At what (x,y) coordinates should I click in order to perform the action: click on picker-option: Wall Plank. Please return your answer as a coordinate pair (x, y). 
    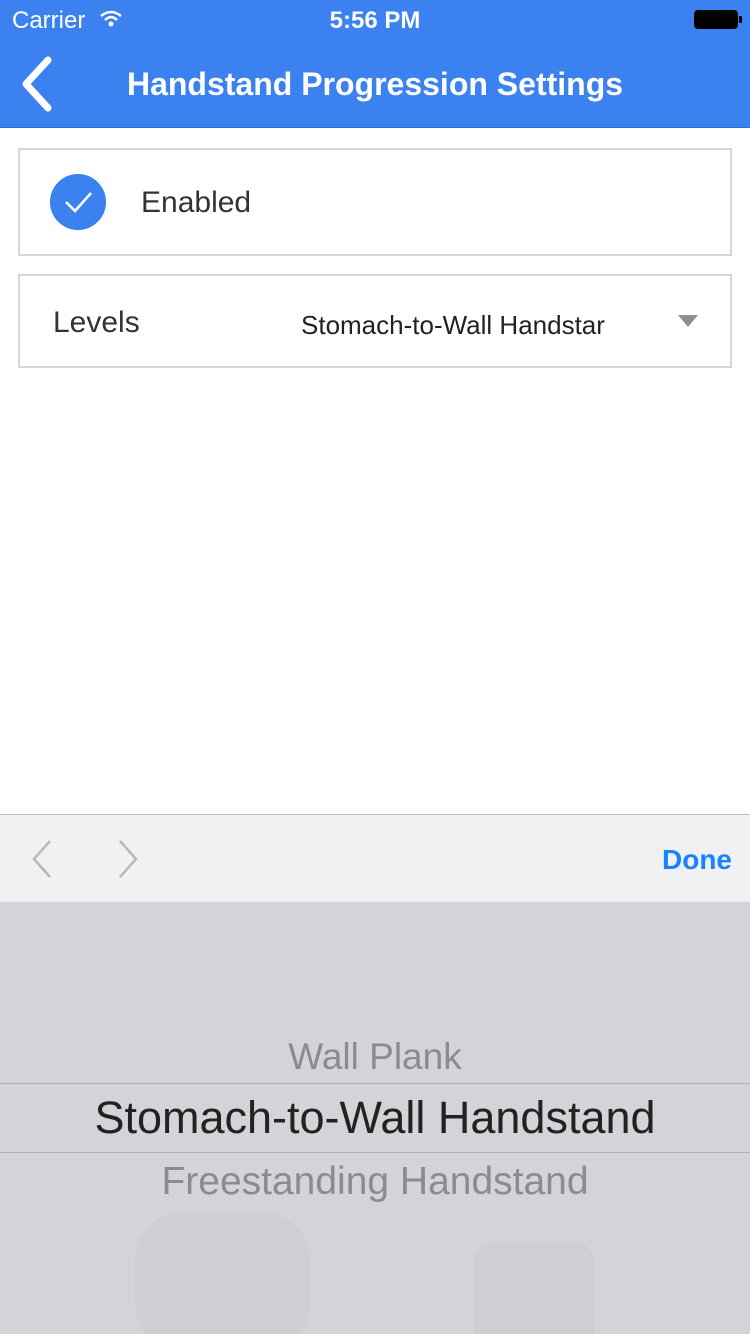
    Looking at the image, I should click on (375, 1057).